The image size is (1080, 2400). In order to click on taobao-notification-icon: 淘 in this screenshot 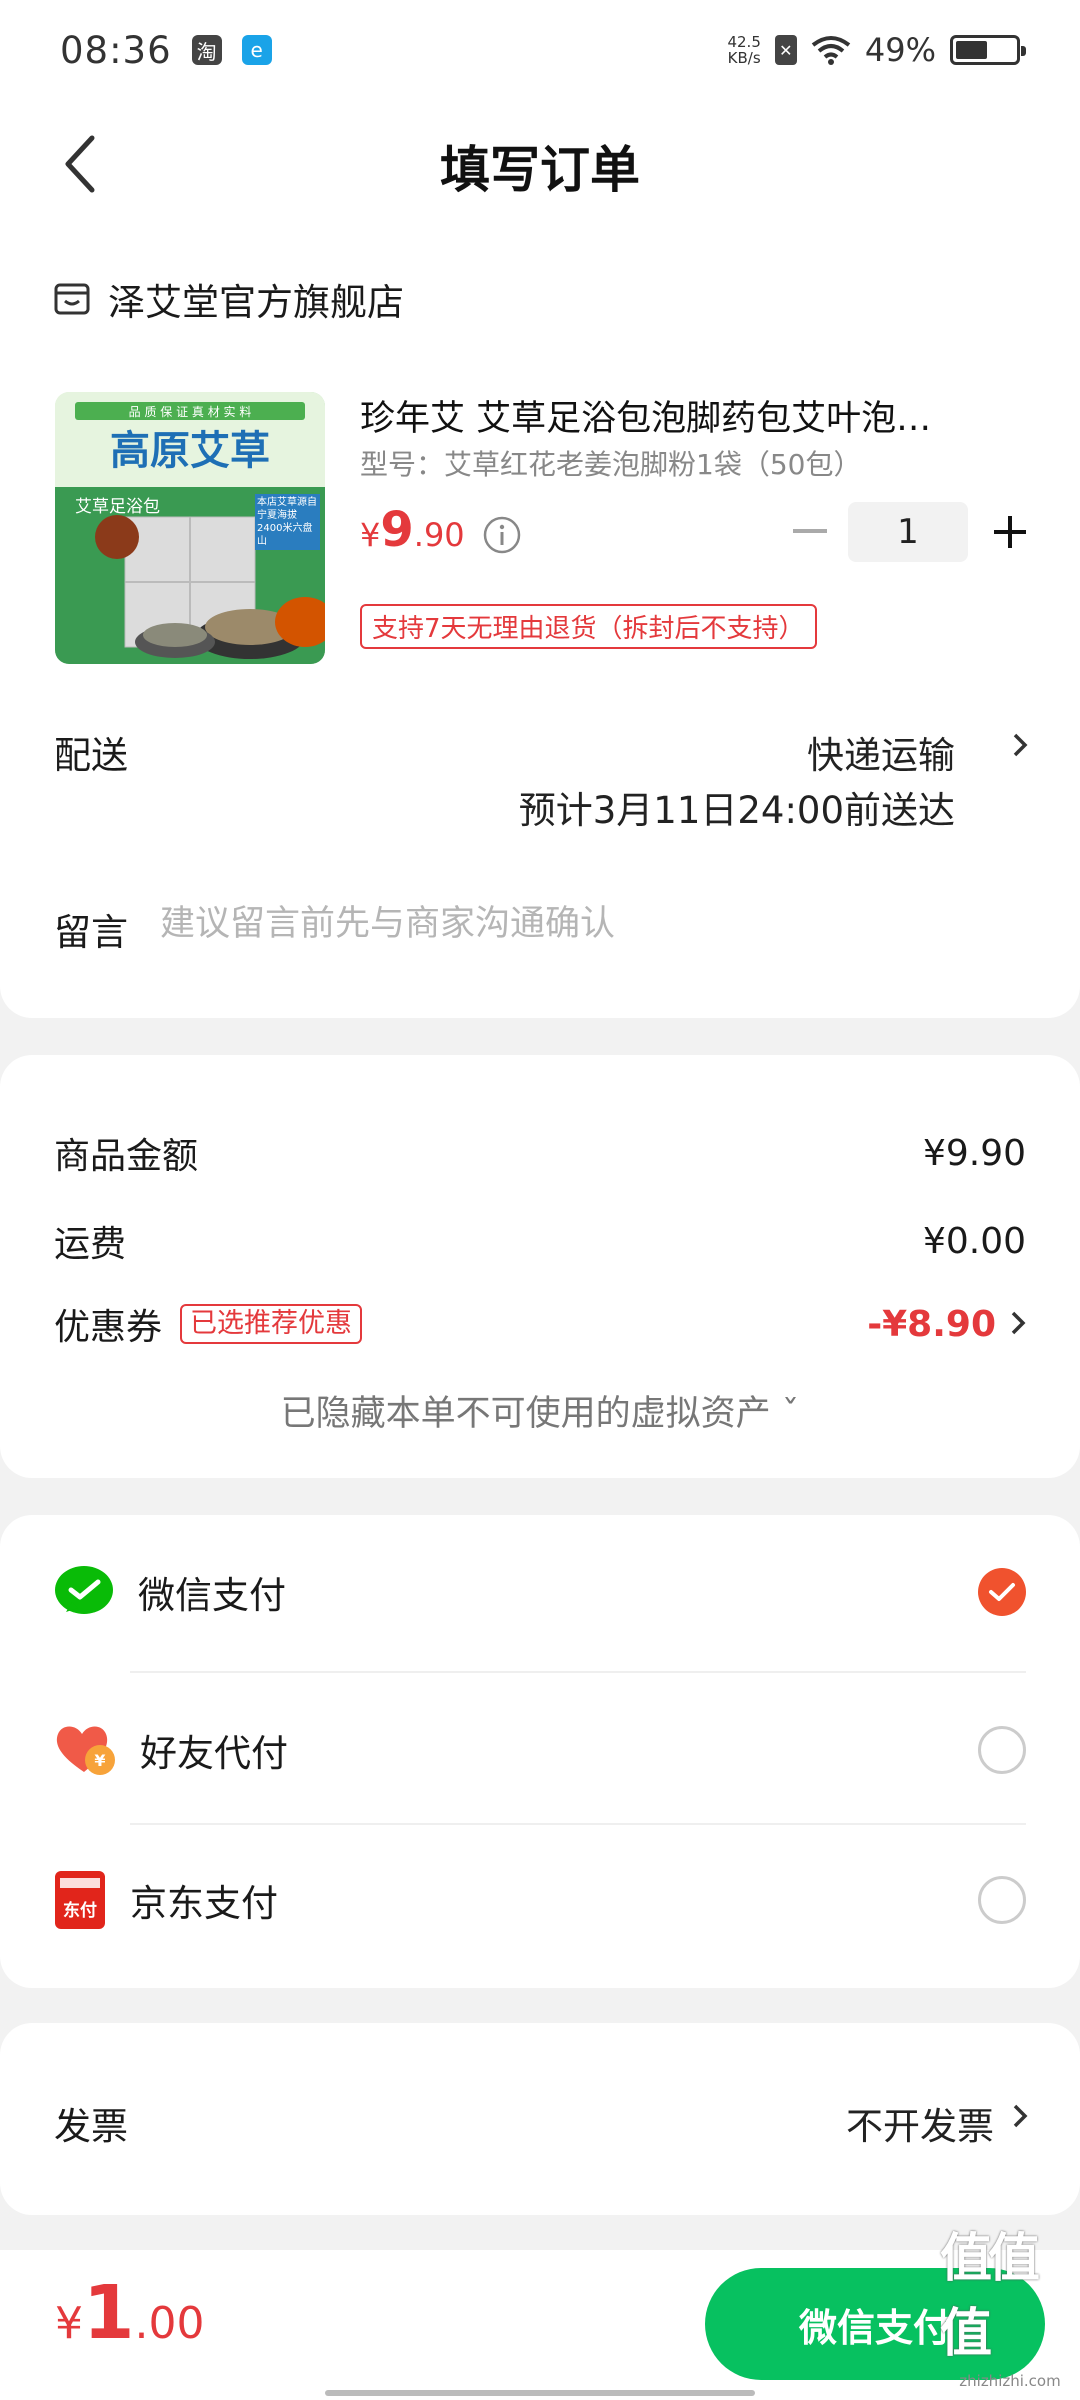, I will do `click(206, 50)`.